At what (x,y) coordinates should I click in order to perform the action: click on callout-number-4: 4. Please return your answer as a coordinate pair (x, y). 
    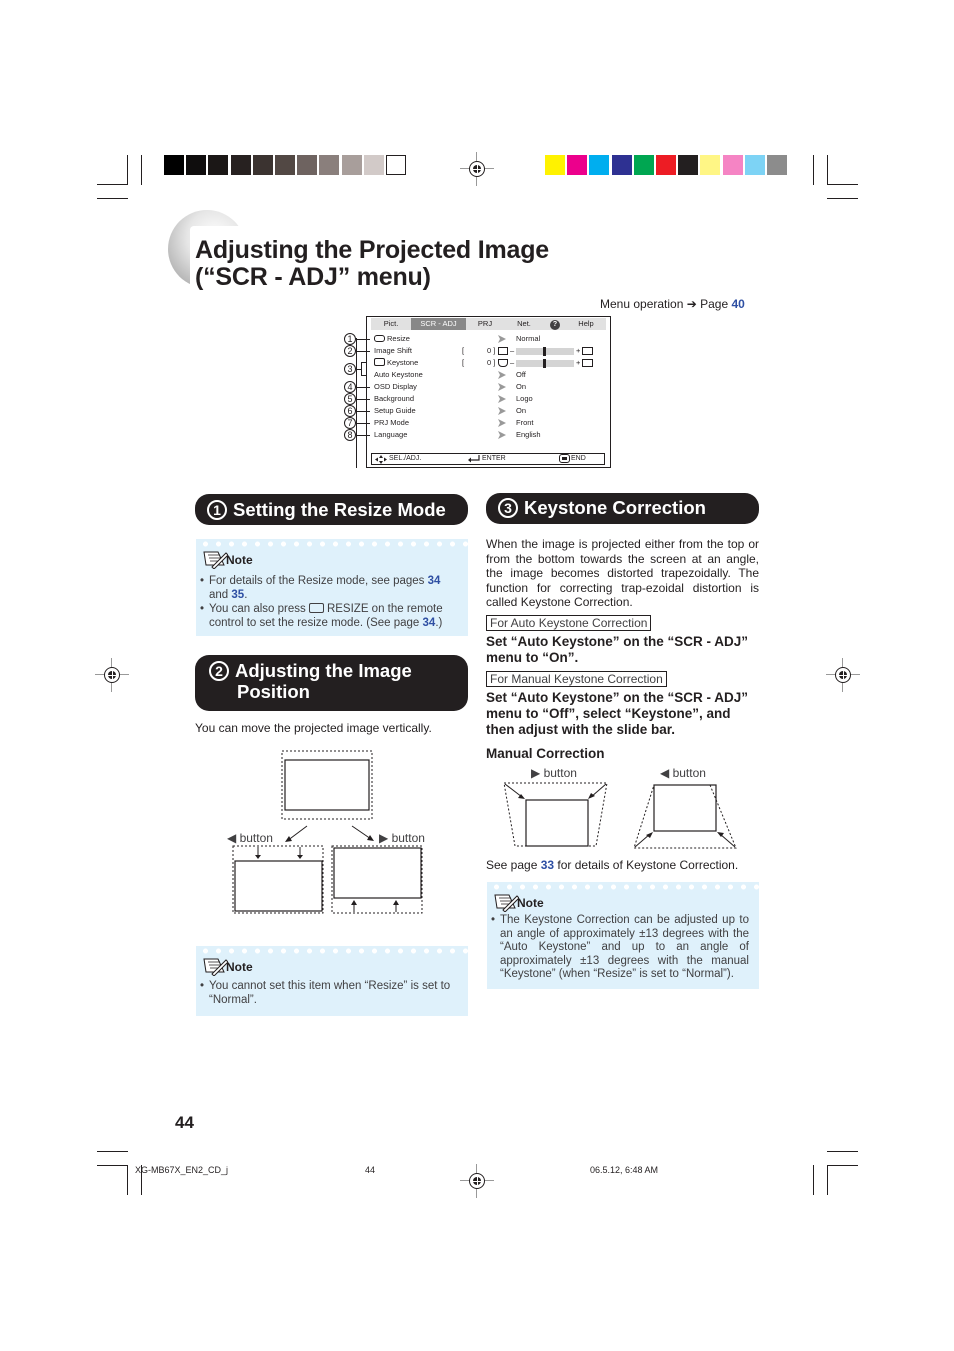
    Looking at the image, I should click on (350, 387).